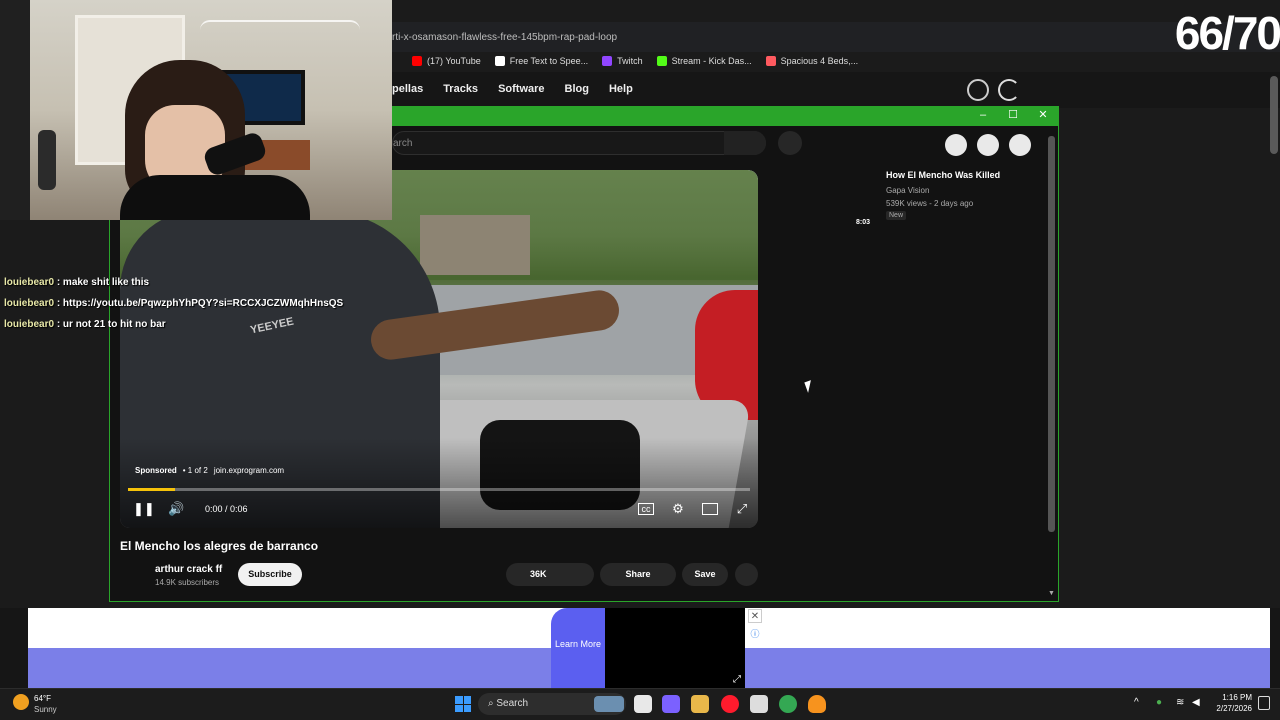  Describe the element at coordinates (15, 110) in the screenshot. I see `acoustic-foam` at that location.